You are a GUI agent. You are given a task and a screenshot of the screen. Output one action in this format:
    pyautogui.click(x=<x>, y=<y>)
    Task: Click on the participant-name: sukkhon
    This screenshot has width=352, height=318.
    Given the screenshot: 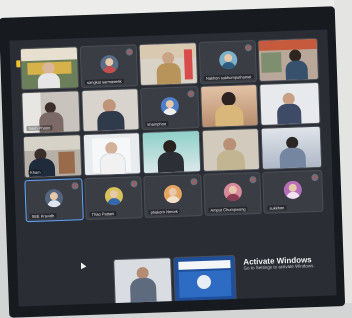 What is the action you would take?
    pyautogui.click(x=276, y=208)
    